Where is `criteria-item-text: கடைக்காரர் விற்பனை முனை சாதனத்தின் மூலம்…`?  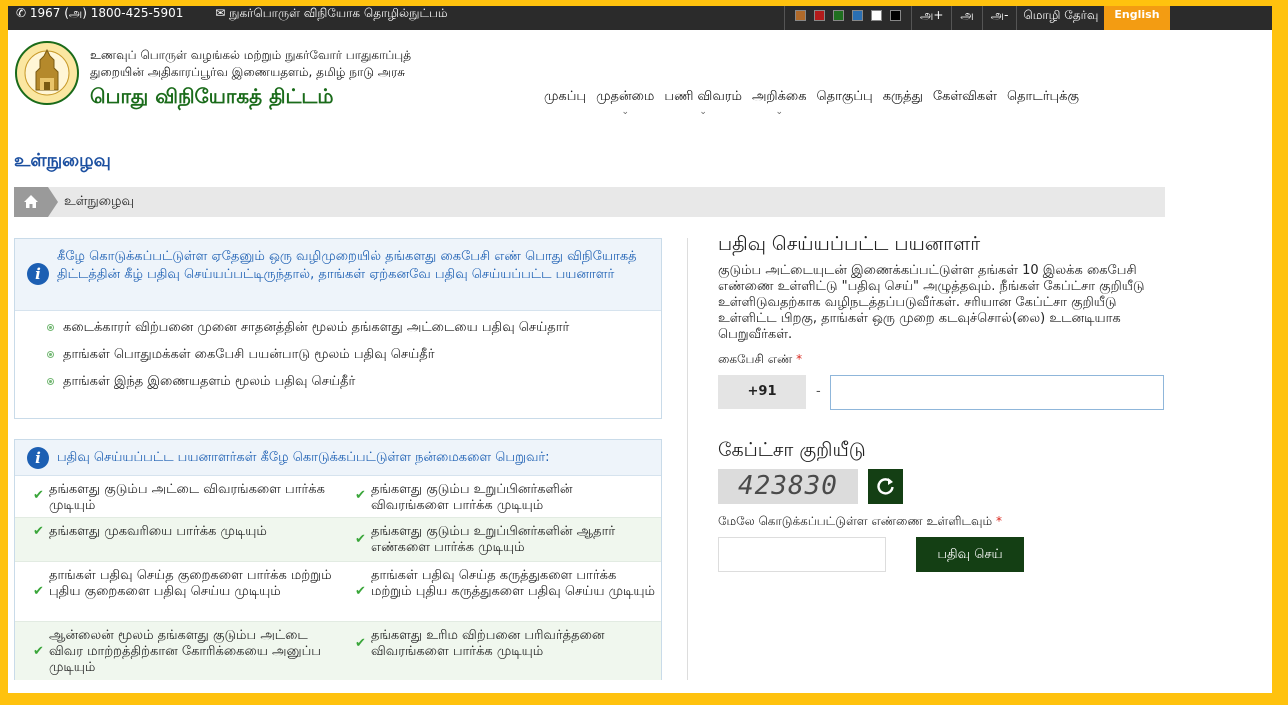
criteria-item-text: கடைக்காரர் விற்பனை முனை சாதனத்தின் மூலம்… is located at coordinates (316, 327).